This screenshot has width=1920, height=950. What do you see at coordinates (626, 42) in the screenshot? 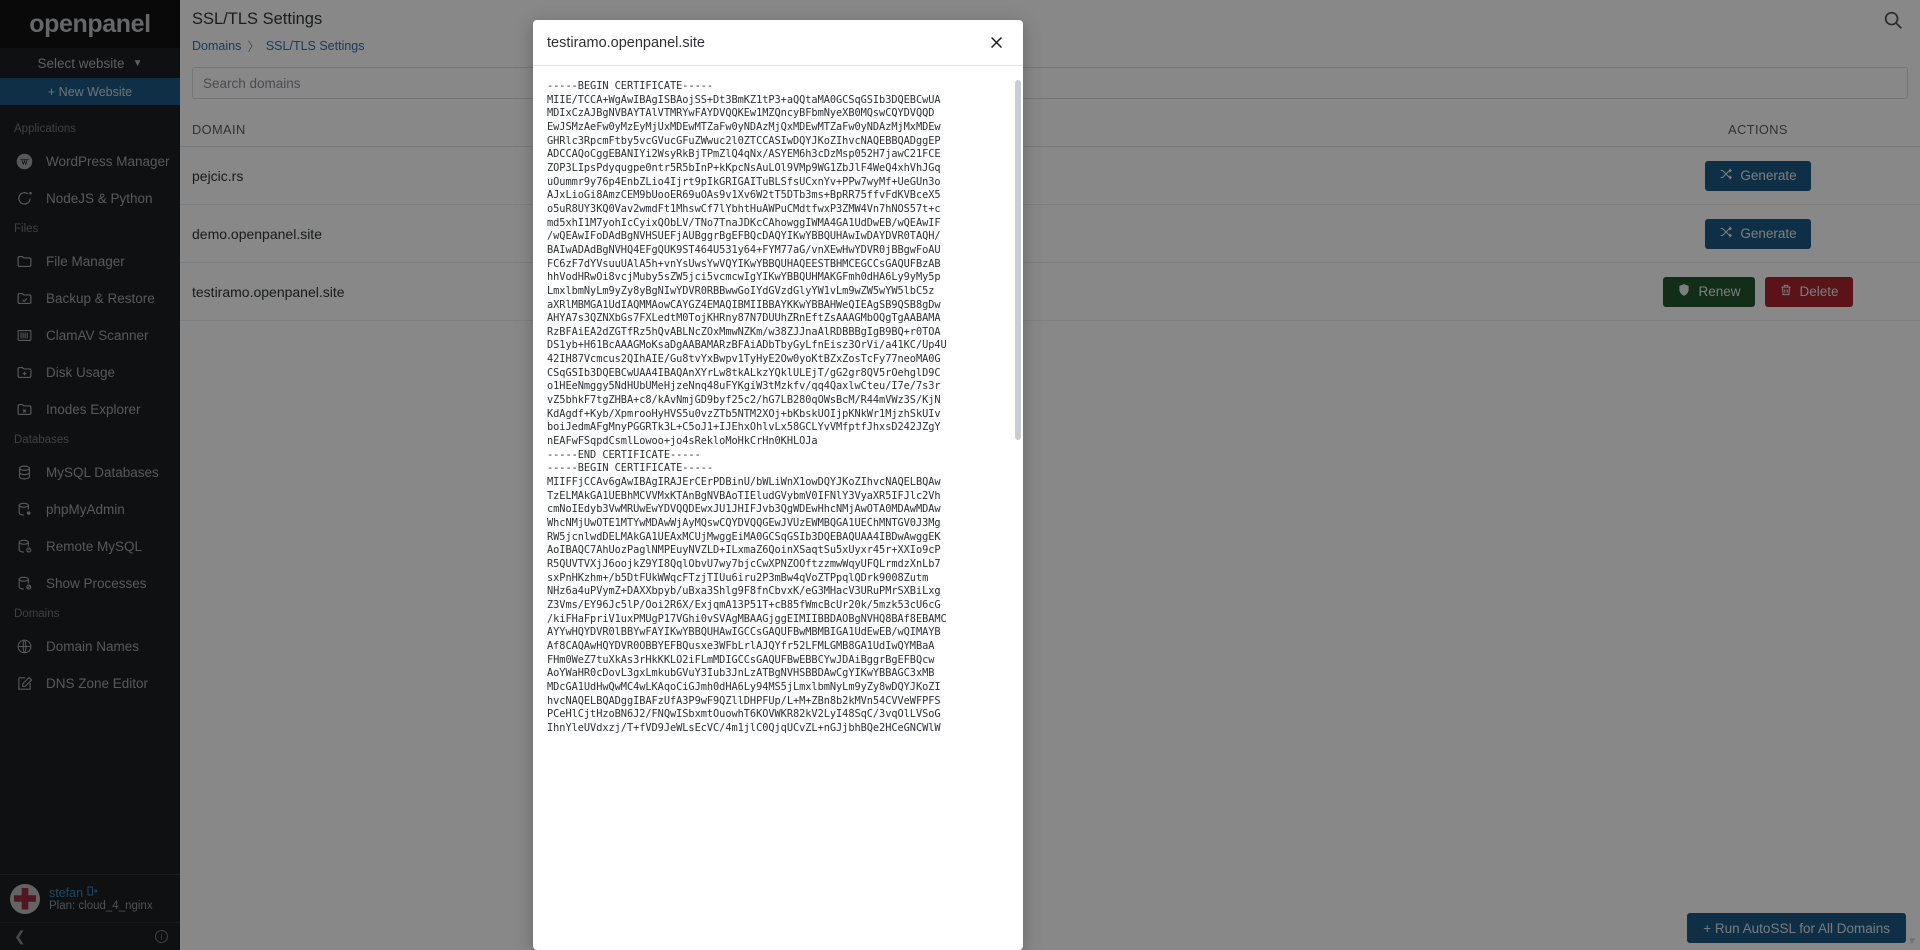
I see `modal-title: testiramo.openpanel.site` at bounding box center [626, 42].